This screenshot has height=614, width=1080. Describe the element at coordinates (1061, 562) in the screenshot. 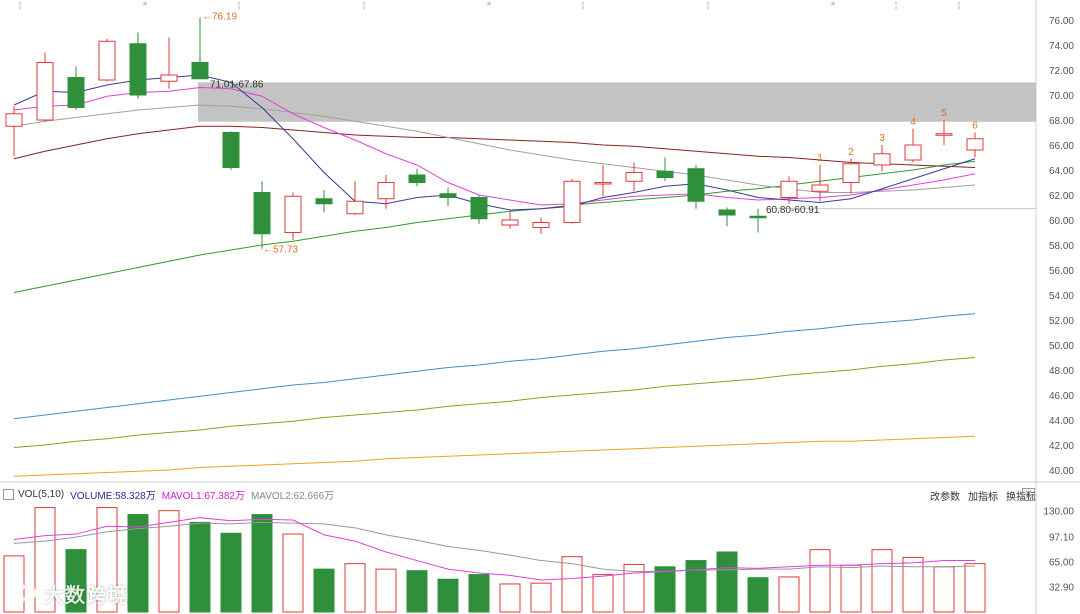

I see `volume-tick-label: 65.00` at that location.